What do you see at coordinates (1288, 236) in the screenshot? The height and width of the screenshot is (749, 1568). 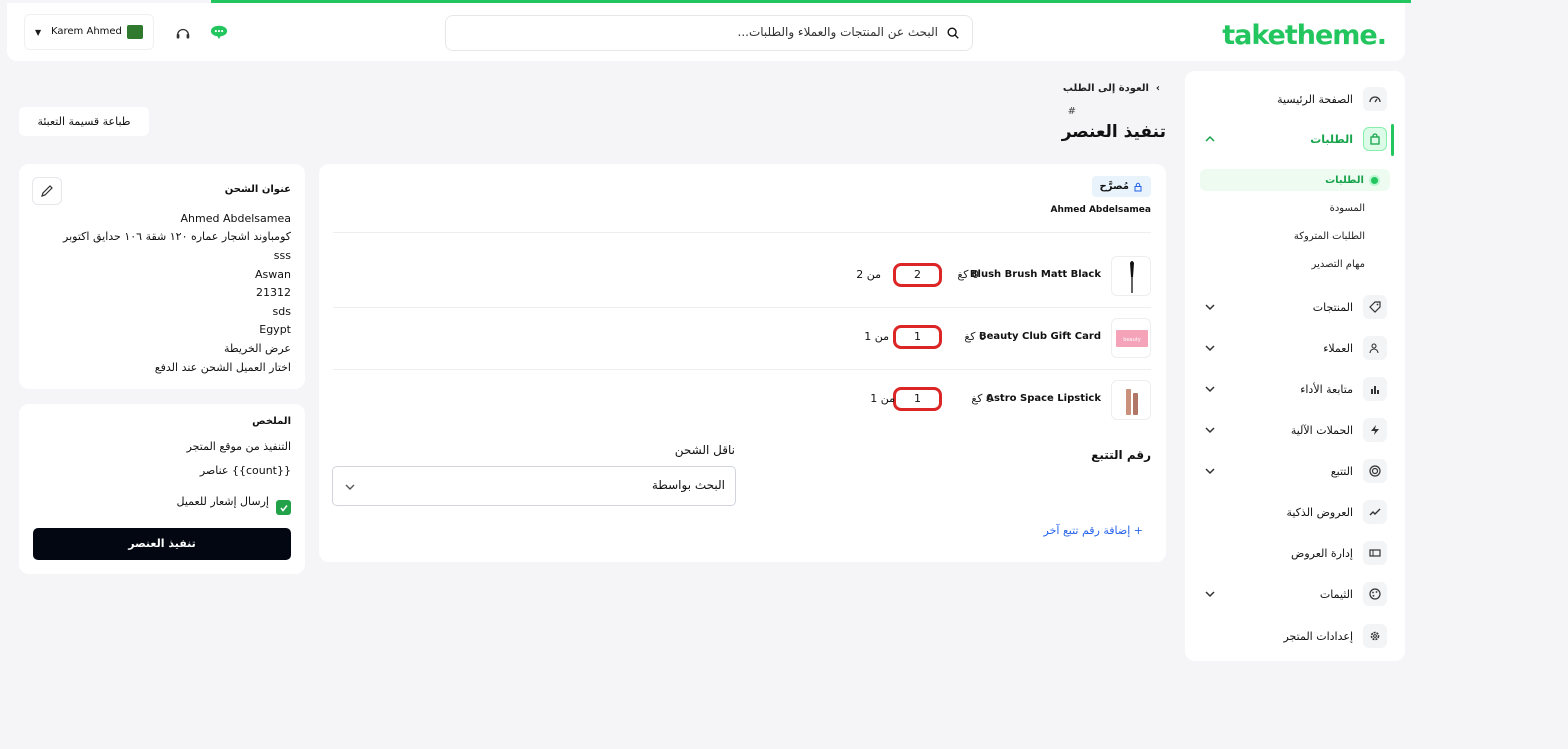 I see `sidebar-subitem-abandoned: الطلبات المتروكة` at bounding box center [1288, 236].